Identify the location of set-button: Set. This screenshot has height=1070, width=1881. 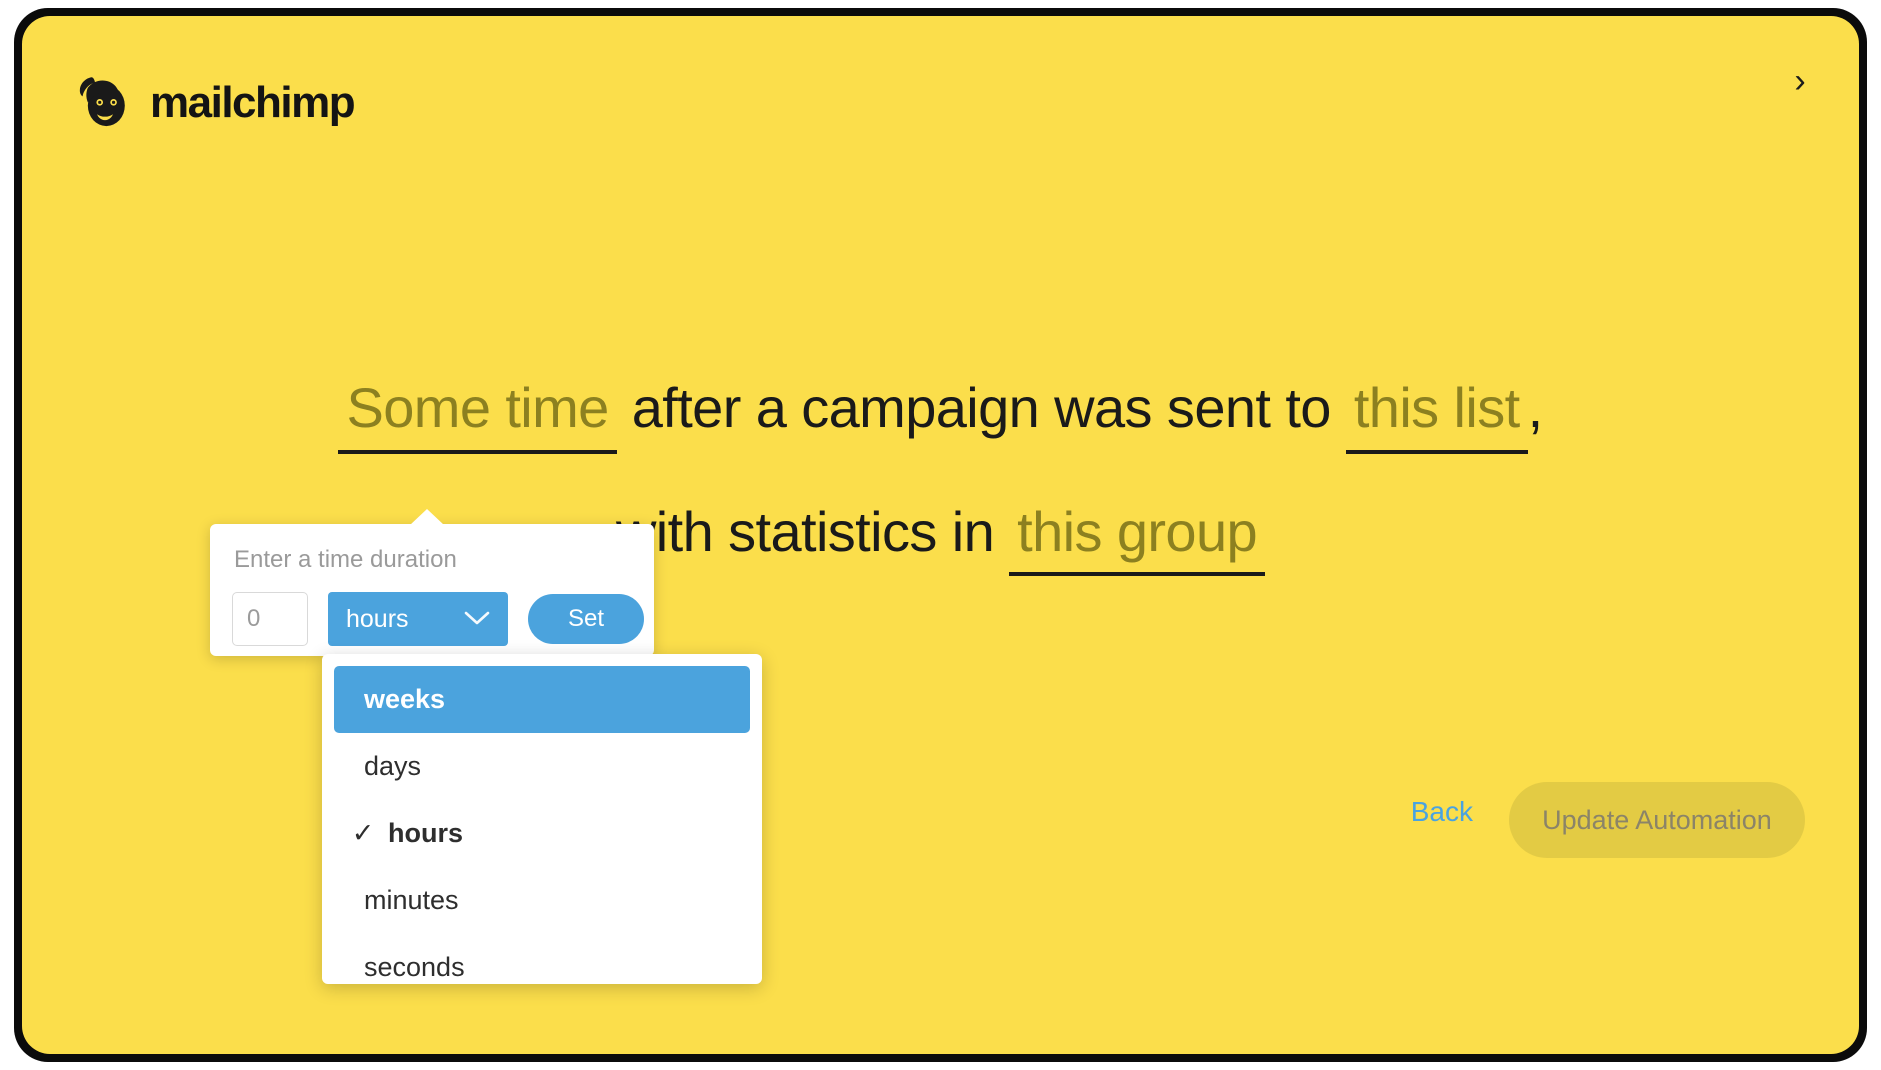
(586, 619).